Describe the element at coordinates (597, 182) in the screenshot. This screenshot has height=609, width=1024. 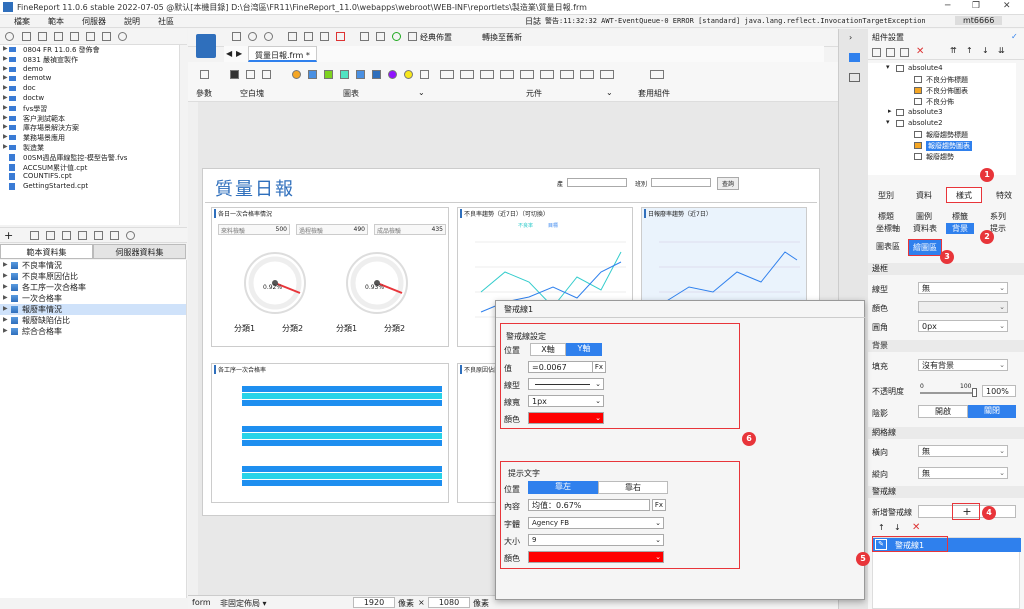
I see `filter-input` at that location.